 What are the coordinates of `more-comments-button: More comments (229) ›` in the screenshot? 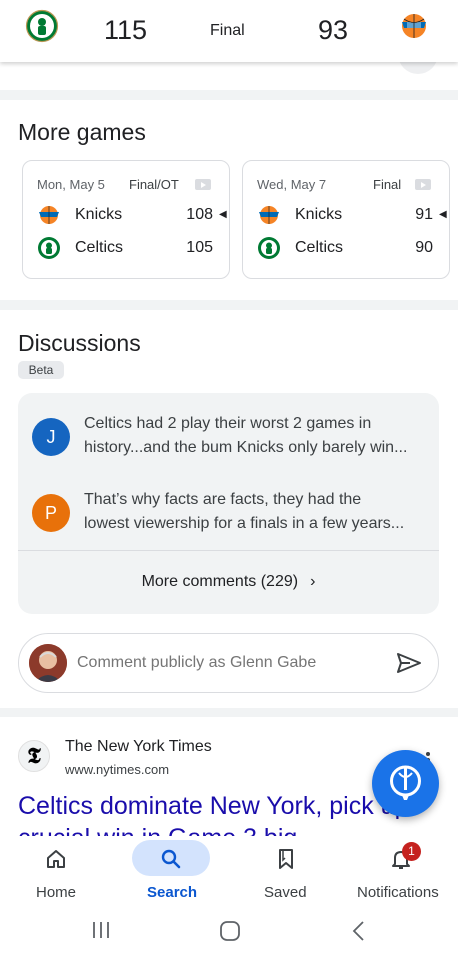 It's located at (228, 582).